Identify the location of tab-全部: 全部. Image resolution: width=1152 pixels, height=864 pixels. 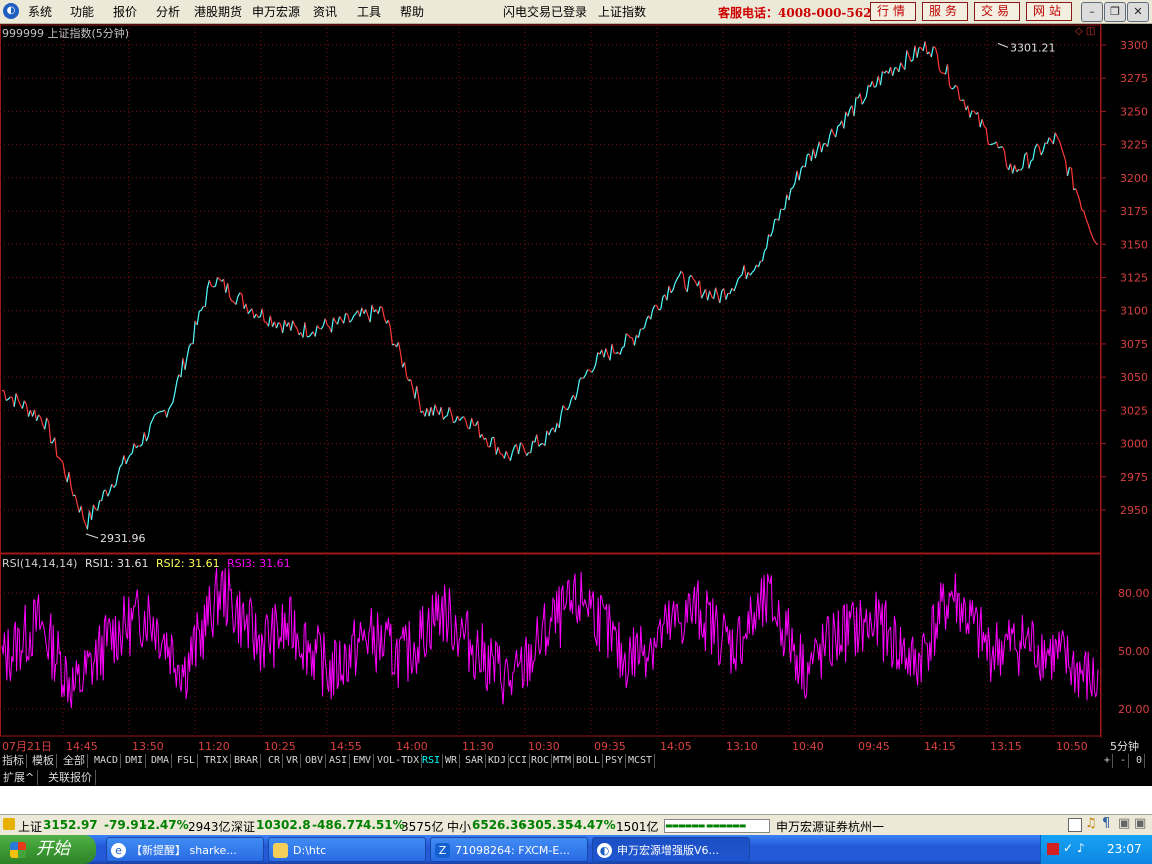
(74, 761).